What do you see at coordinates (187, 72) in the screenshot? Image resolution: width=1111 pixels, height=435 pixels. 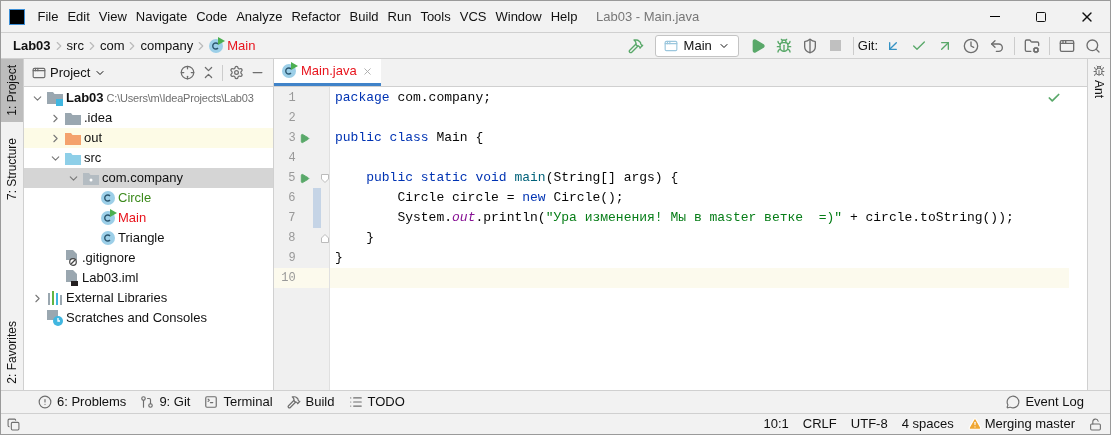 I see `crosshair-icon` at bounding box center [187, 72].